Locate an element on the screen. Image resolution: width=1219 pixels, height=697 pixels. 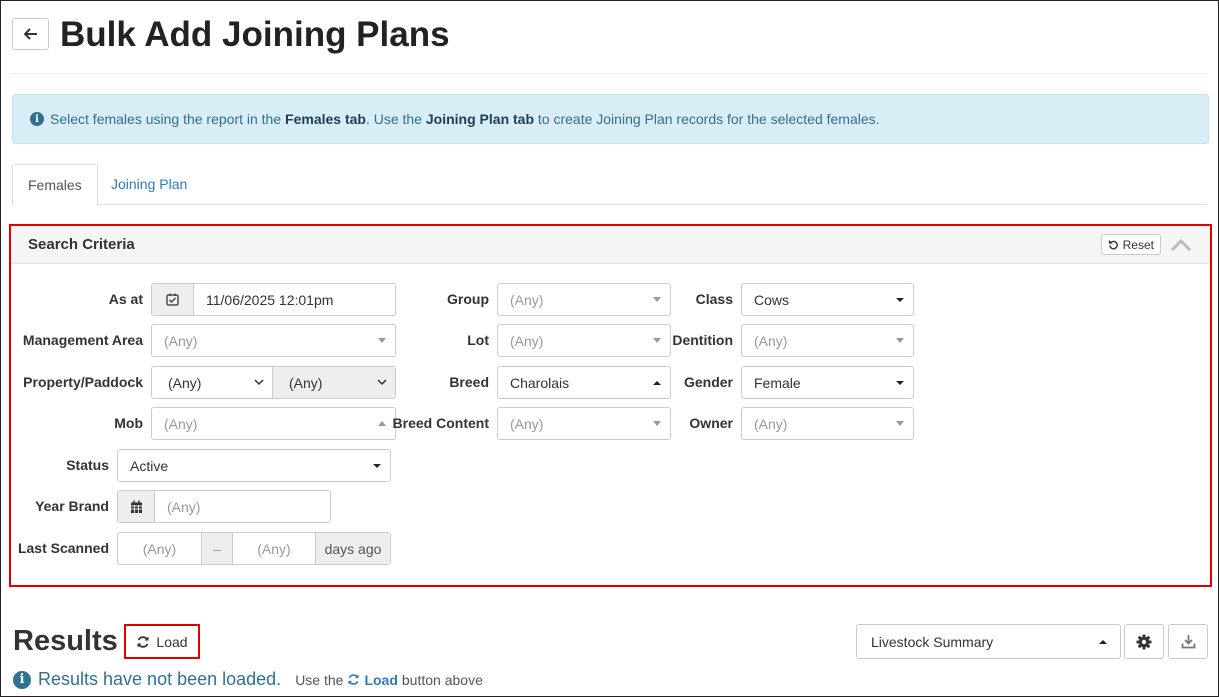
breed-content-label: Breed Content is located at coordinates (440, 423).